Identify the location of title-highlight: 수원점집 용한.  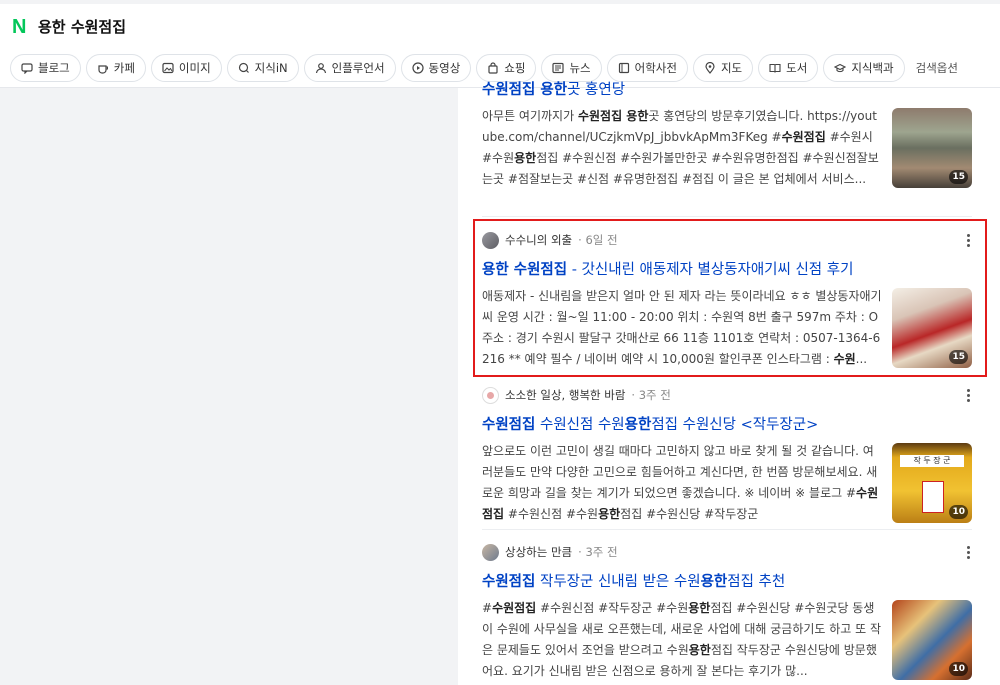
(525, 90).